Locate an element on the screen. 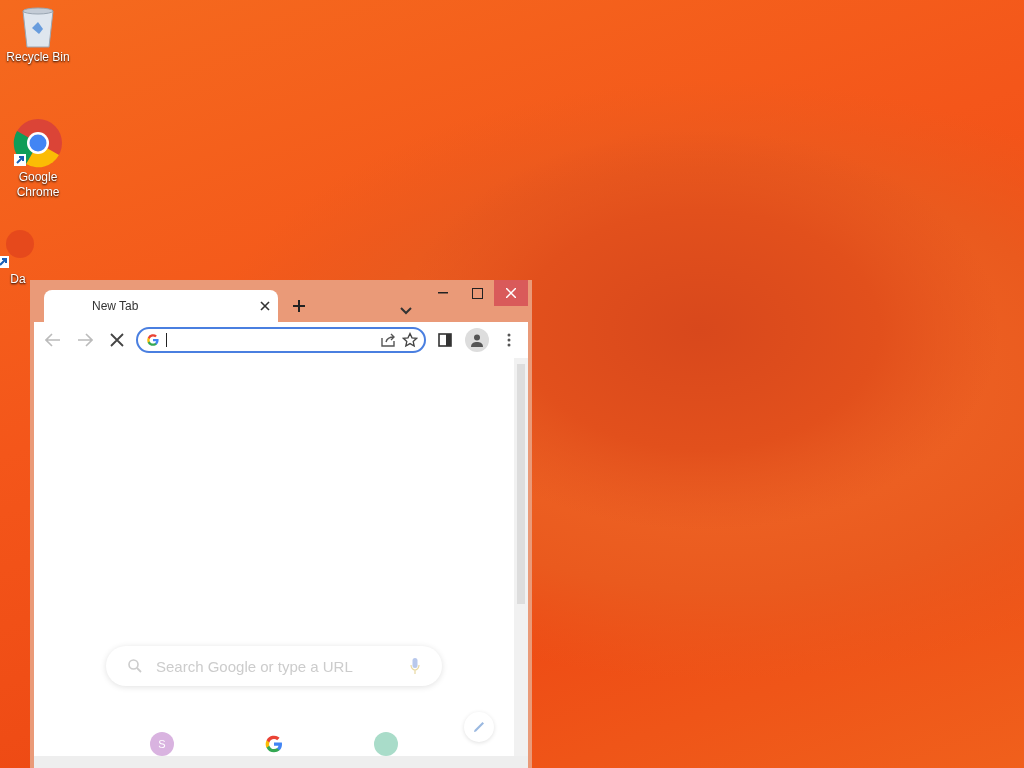 This screenshot has width=1024, height=768. star-icon is located at coordinates (410, 340).